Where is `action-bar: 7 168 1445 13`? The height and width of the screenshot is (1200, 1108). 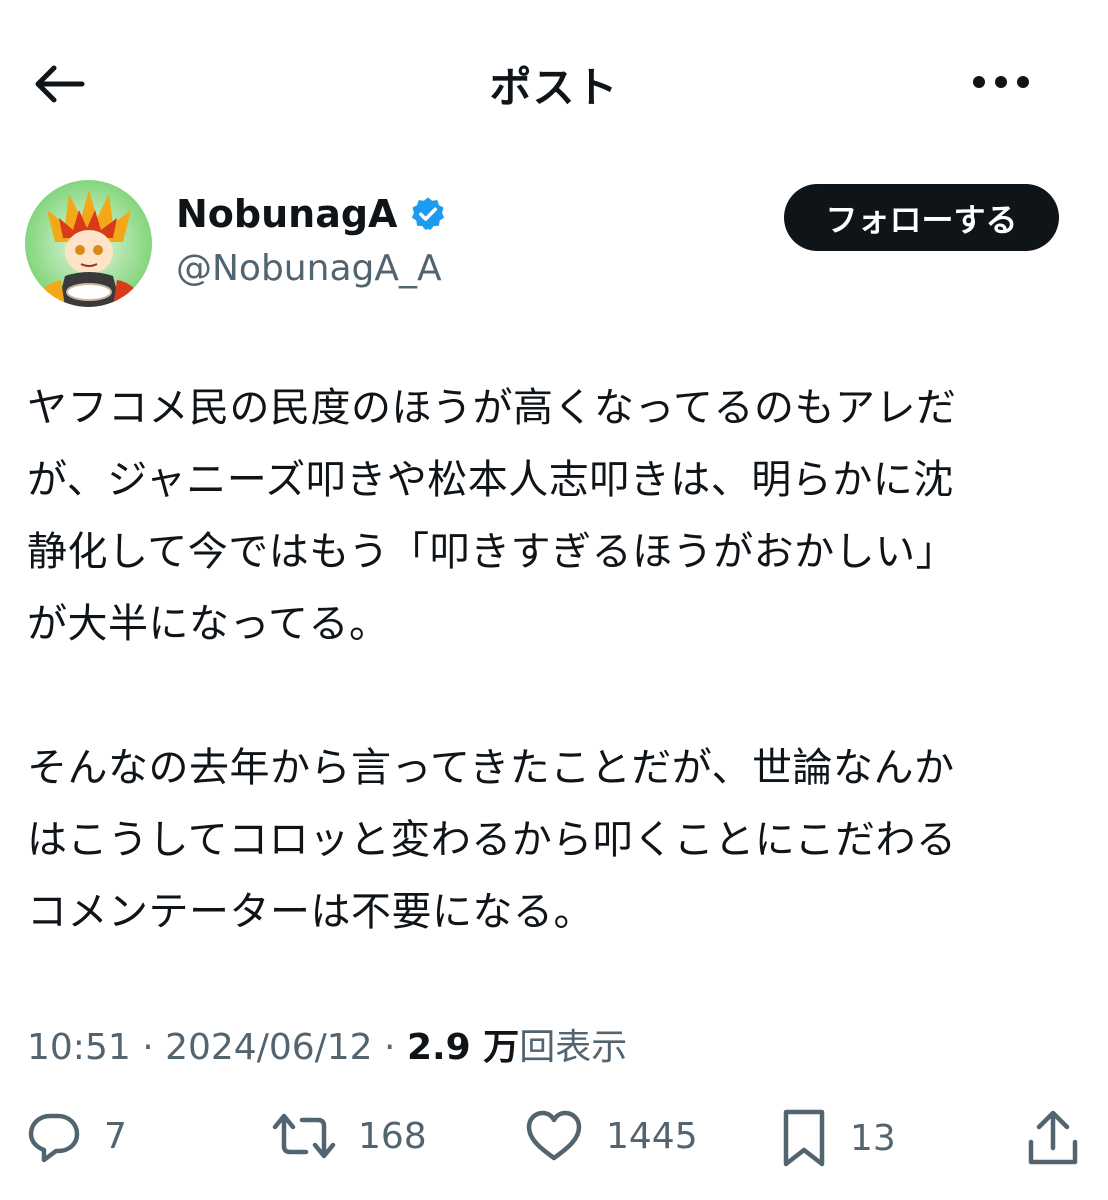 action-bar: 7 168 1445 13 is located at coordinates (554, 1140).